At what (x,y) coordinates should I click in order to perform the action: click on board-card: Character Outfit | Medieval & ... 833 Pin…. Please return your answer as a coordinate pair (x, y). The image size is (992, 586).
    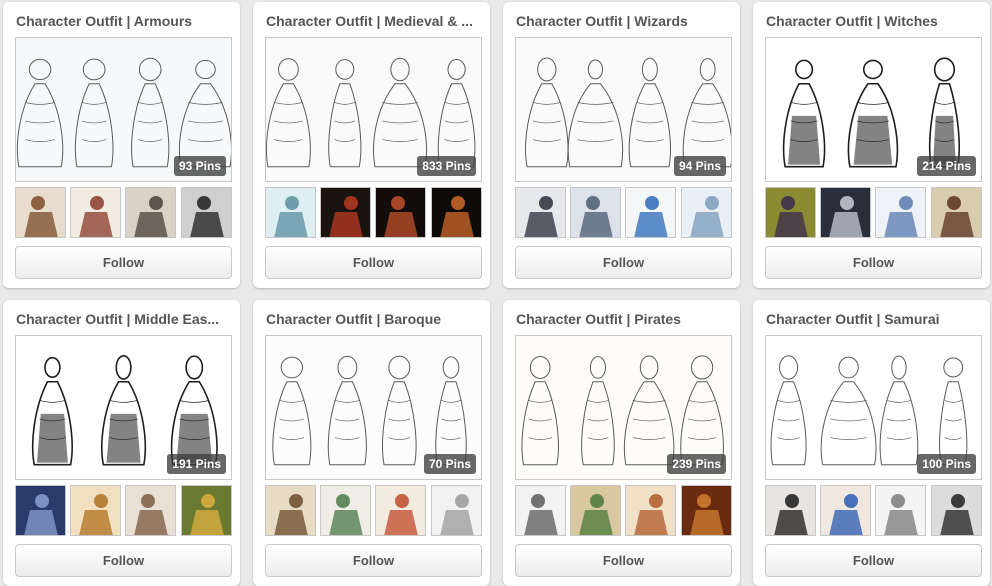
    Looking at the image, I should click on (371, 145).